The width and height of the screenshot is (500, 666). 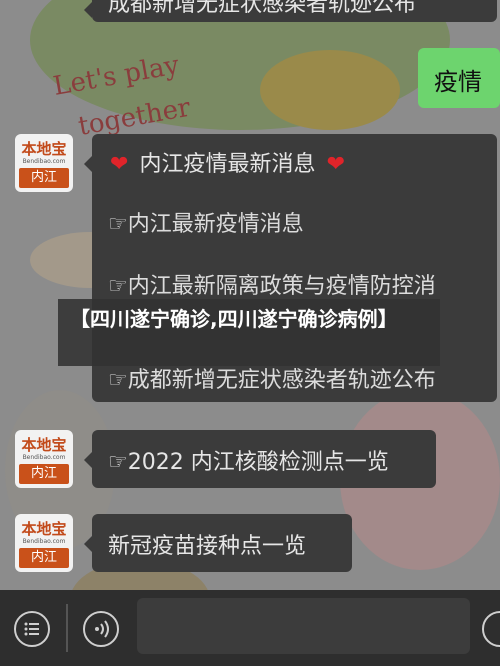 What do you see at coordinates (262, 8) in the screenshot?
I see `message-text: 成都新增无症状感染者轨迹公布` at bounding box center [262, 8].